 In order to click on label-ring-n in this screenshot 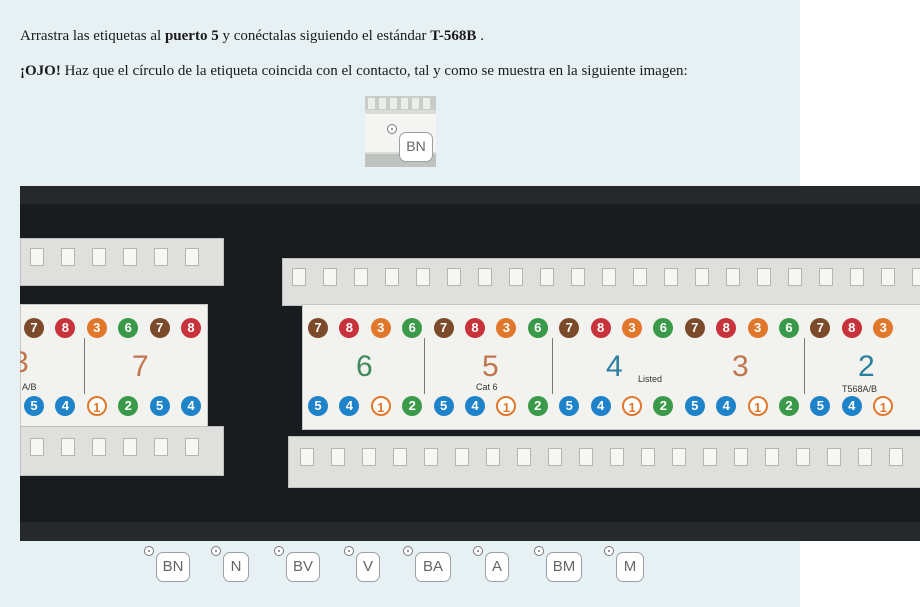, I will do `click(216, 551)`.